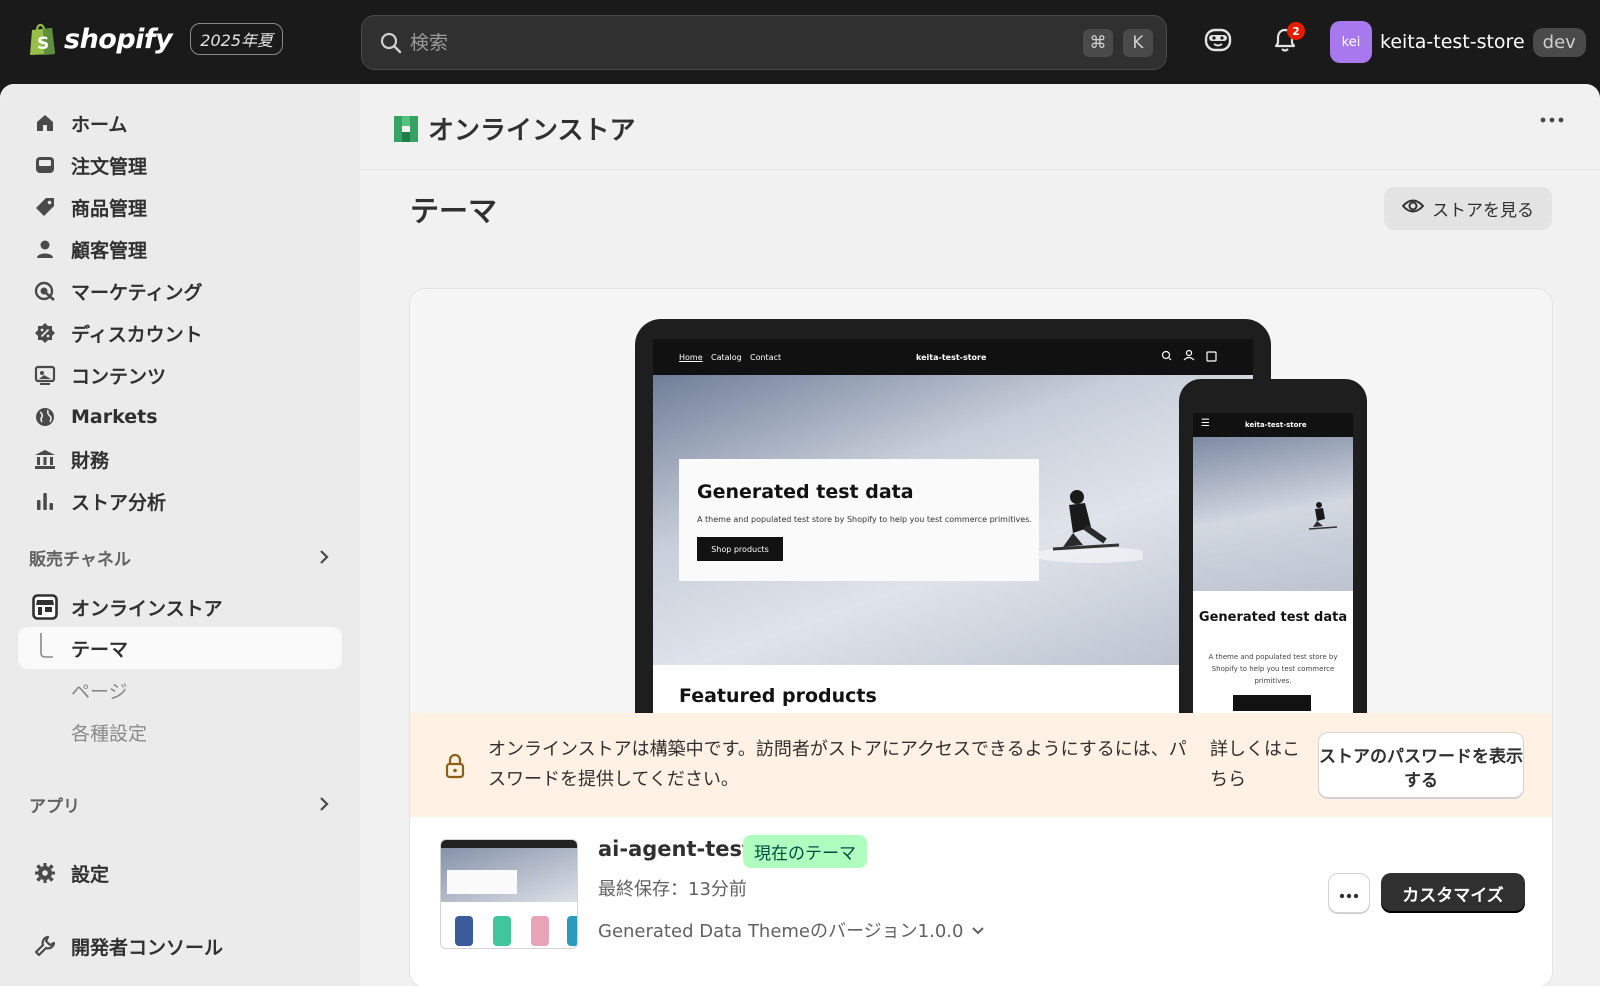  What do you see at coordinates (237, 39) in the screenshot?
I see `edition-badge: 2025年夏` at bounding box center [237, 39].